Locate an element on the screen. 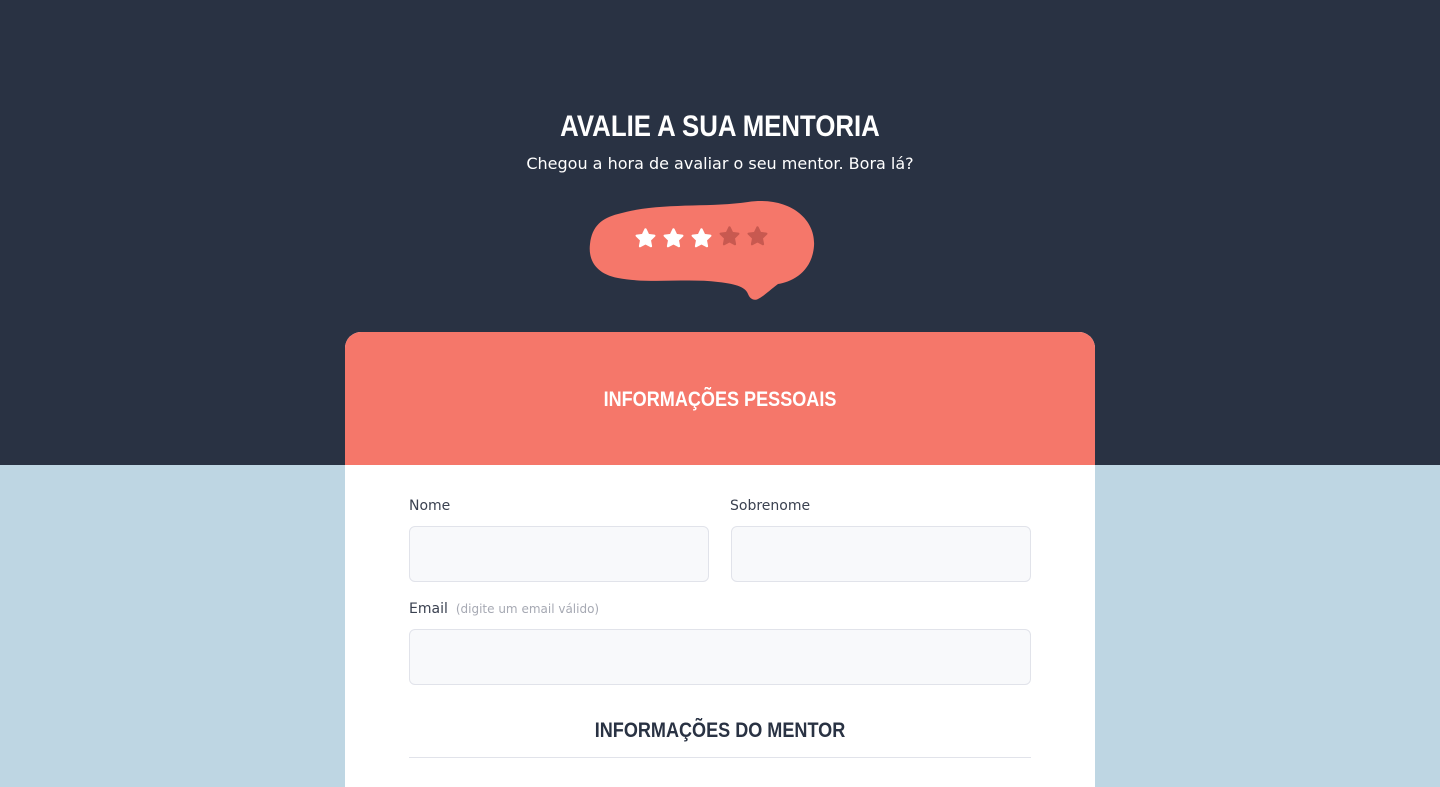 Image resolution: width=1440 pixels, height=787 pixels. personal-info-title: INFORMAÇÕES PESSOAIS is located at coordinates (720, 399).